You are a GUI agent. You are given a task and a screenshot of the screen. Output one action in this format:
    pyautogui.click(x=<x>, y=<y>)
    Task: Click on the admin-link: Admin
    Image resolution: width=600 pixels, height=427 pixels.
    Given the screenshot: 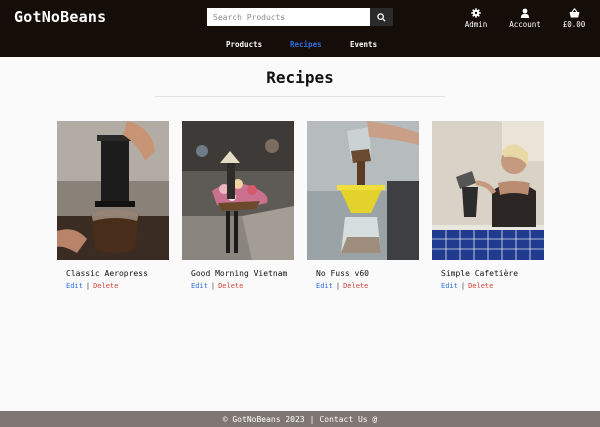 What is the action you would take?
    pyautogui.click(x=476, y=18)
    